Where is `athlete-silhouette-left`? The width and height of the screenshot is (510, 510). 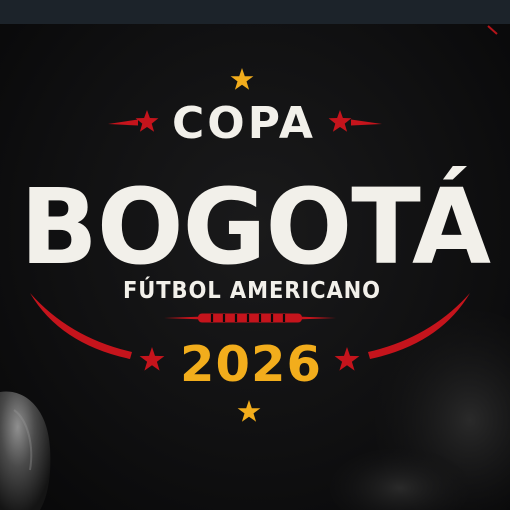 athlete-silhouette-left is located at coordinates (25, 450).